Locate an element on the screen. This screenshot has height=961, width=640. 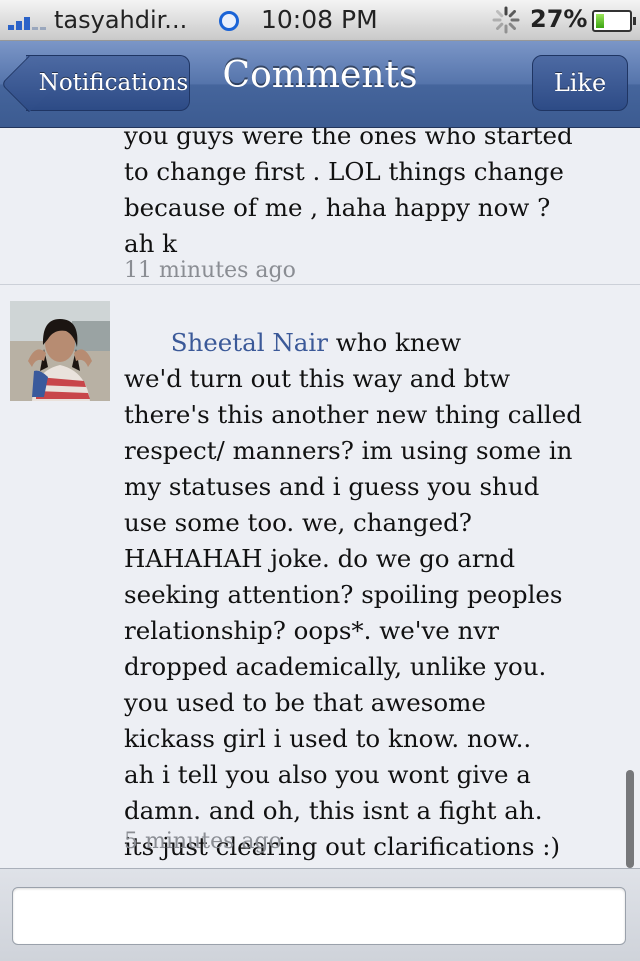
status-time: 10:08 PM is located at coordinates (319, 19).